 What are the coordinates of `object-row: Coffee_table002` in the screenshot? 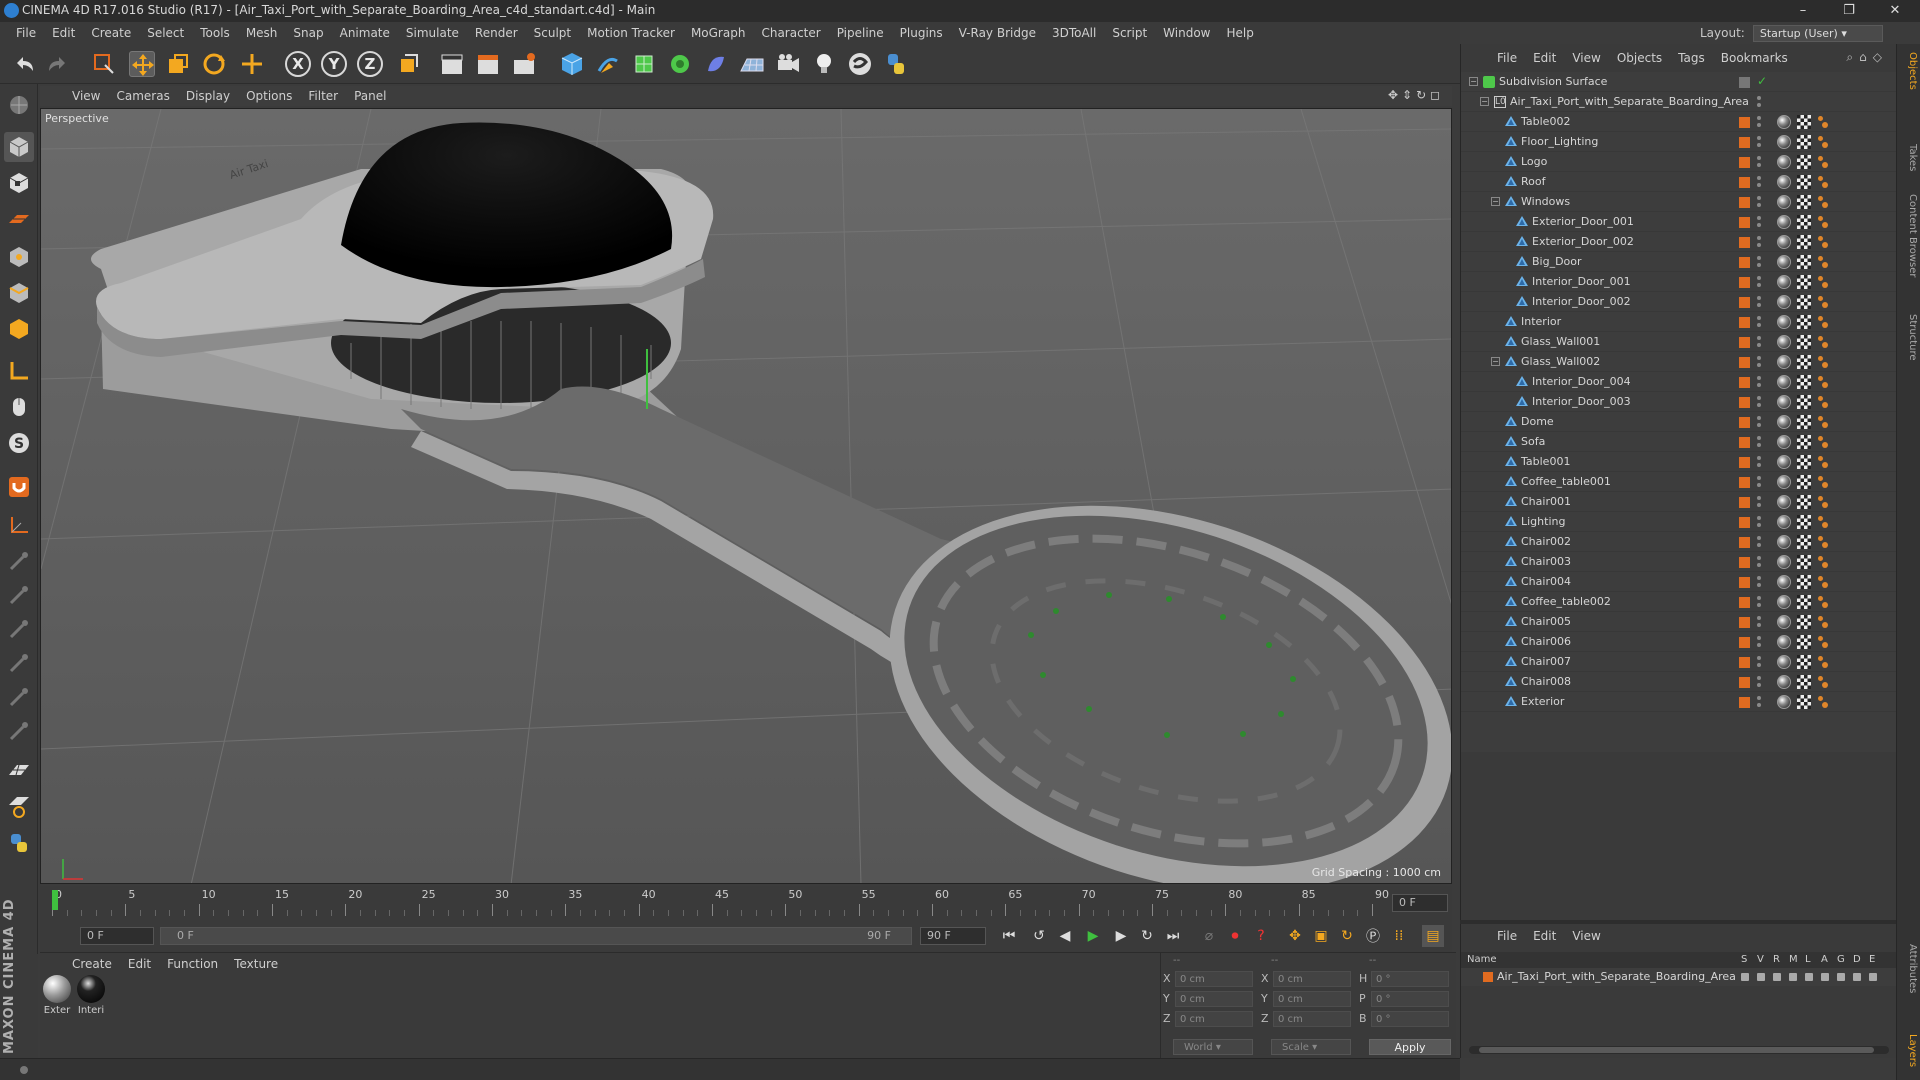 It's located at (1679, 602).